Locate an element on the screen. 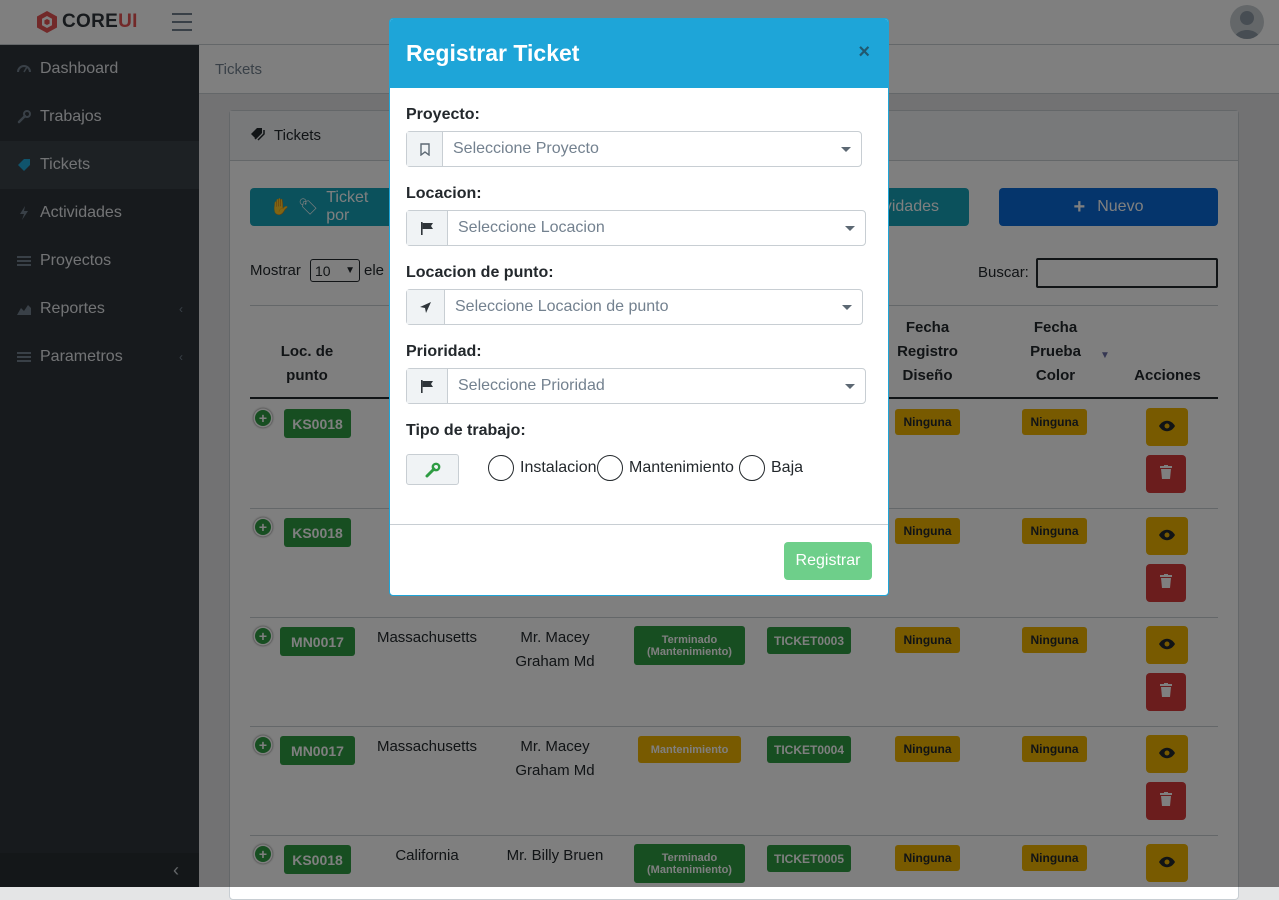  close-icon: × is located at coordinates (864, 52).